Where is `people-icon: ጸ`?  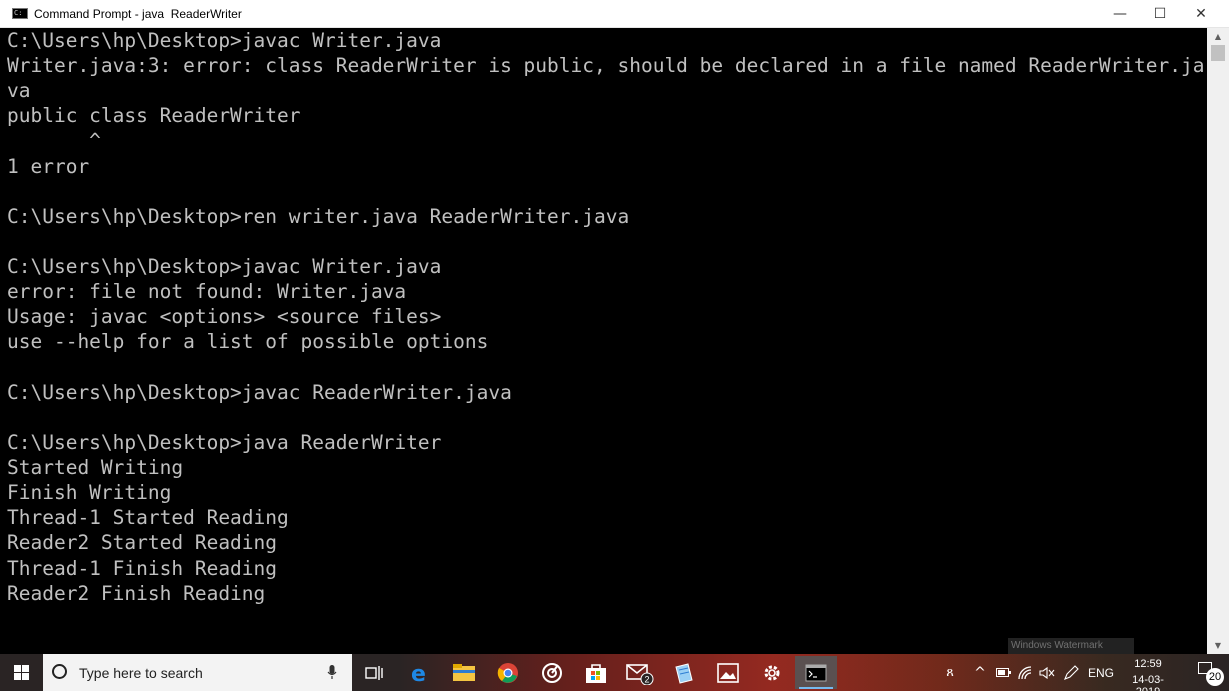
people-icon: ጸ is located at coordinates (950, 672).